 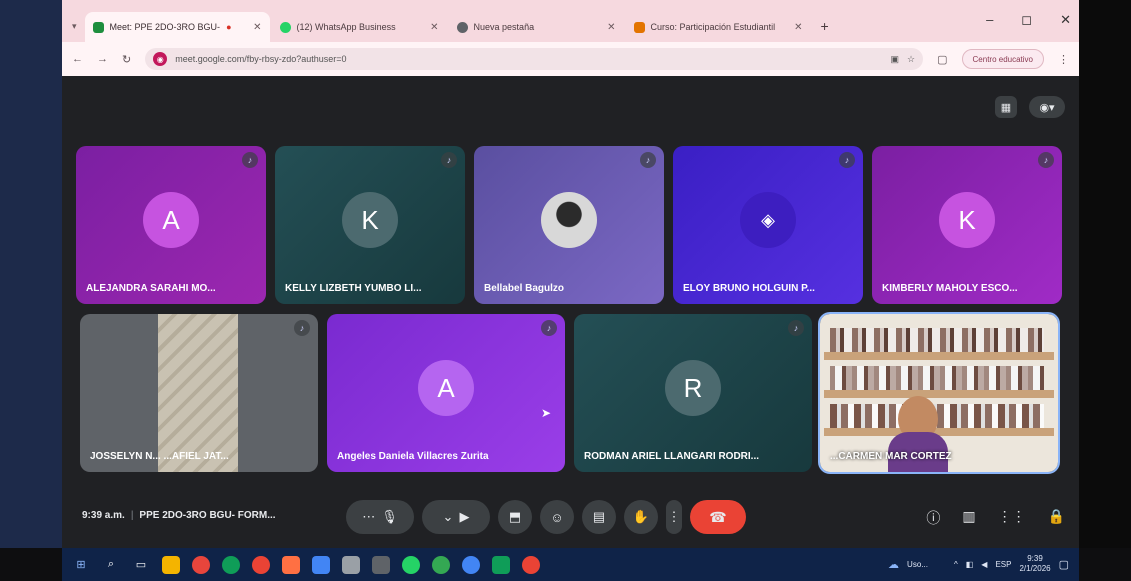 What do you see at coordinates (1063, 59) in the screenshot?
I see `menu-icon: ⋮` at bounding box center [1063, 59].